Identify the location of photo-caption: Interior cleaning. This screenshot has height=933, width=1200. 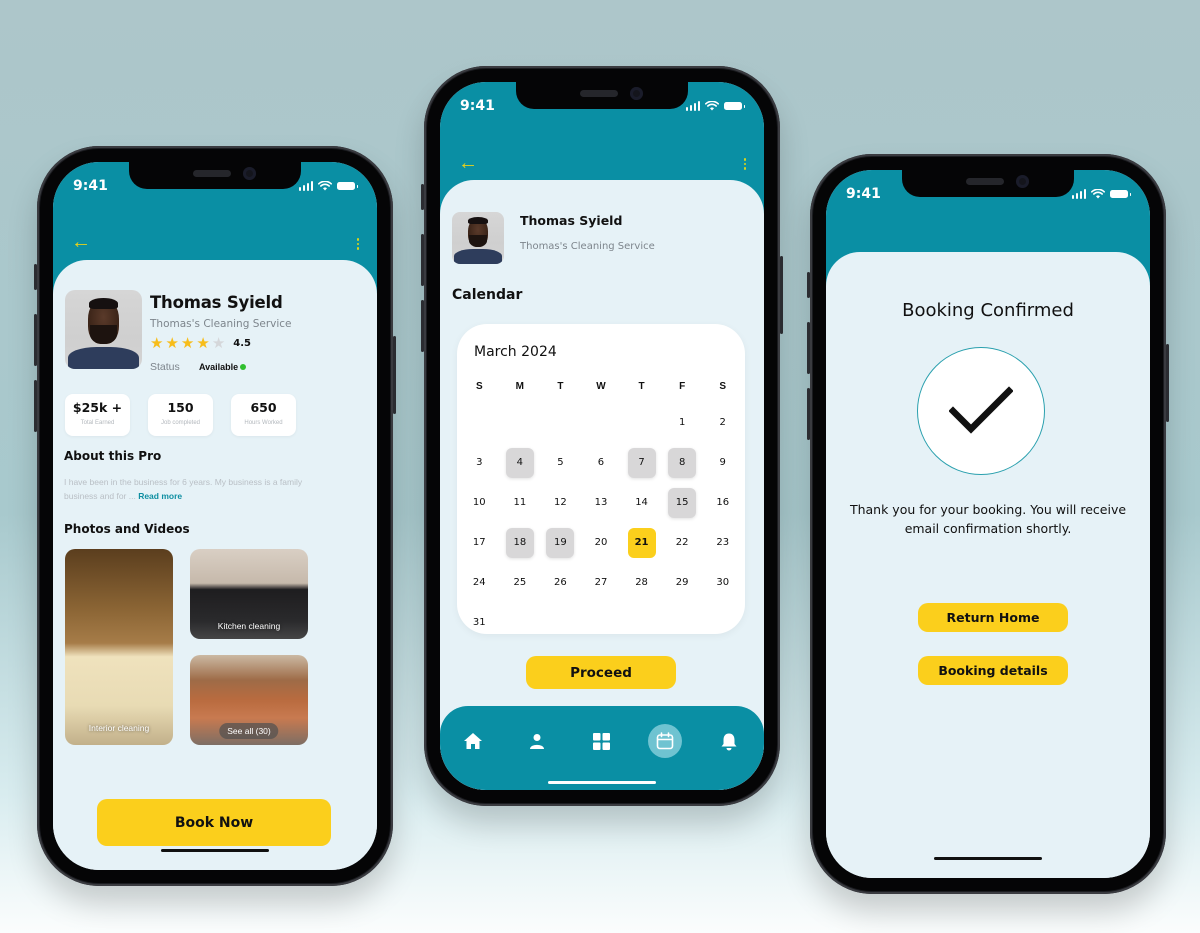
(119, 728).